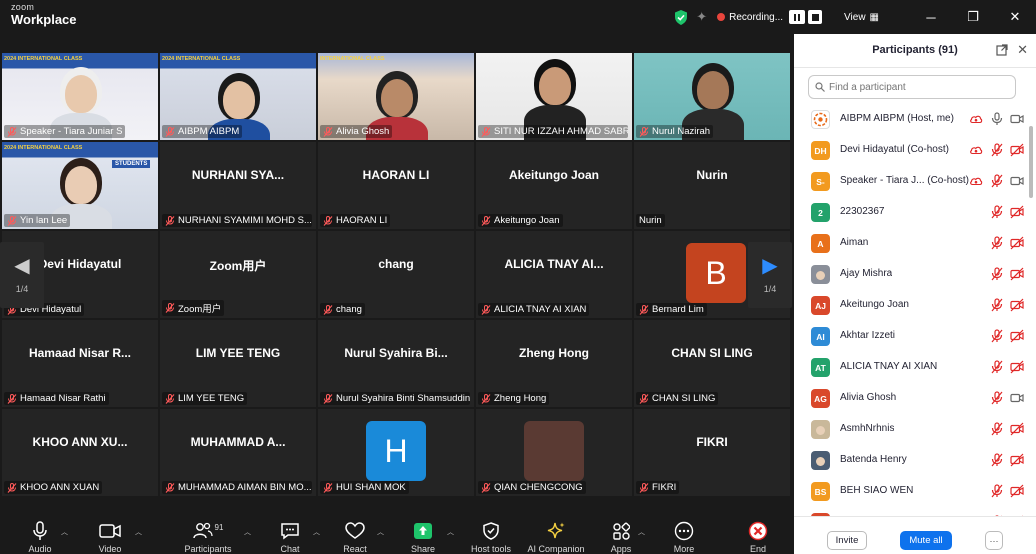 The width and height of the screenshot is (1036, 554). Describe the element at coordinates (758, 534) in the screenshot. I see `end-meeting-button: End` at that location.